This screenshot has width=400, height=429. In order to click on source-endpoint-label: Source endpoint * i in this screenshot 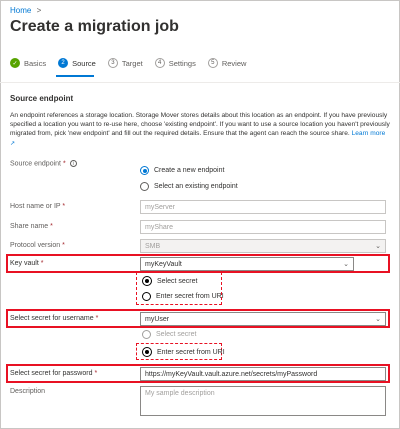, I will do `click(43, 163)`.